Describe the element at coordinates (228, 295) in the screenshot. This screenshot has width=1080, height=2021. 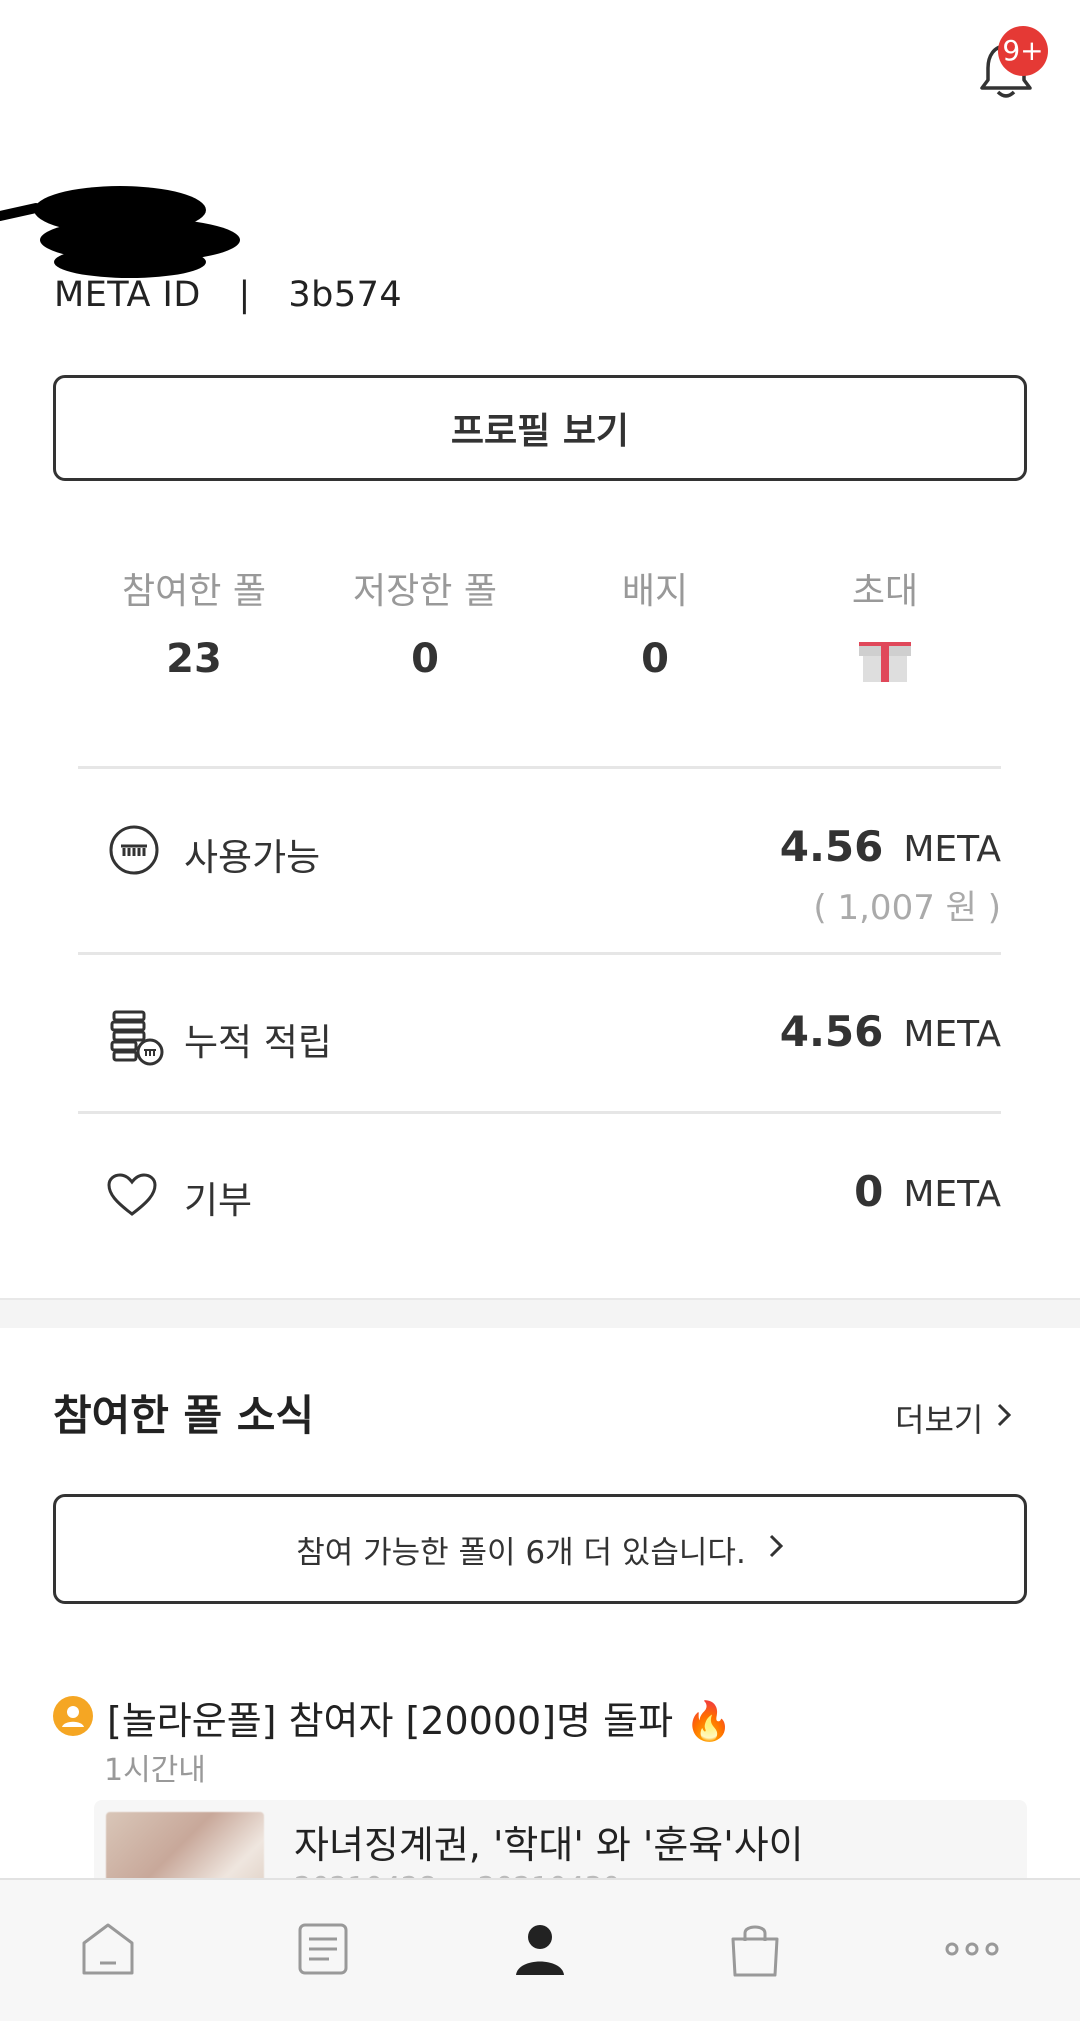
I see `meta-id: META ID | 3b574` at that location.